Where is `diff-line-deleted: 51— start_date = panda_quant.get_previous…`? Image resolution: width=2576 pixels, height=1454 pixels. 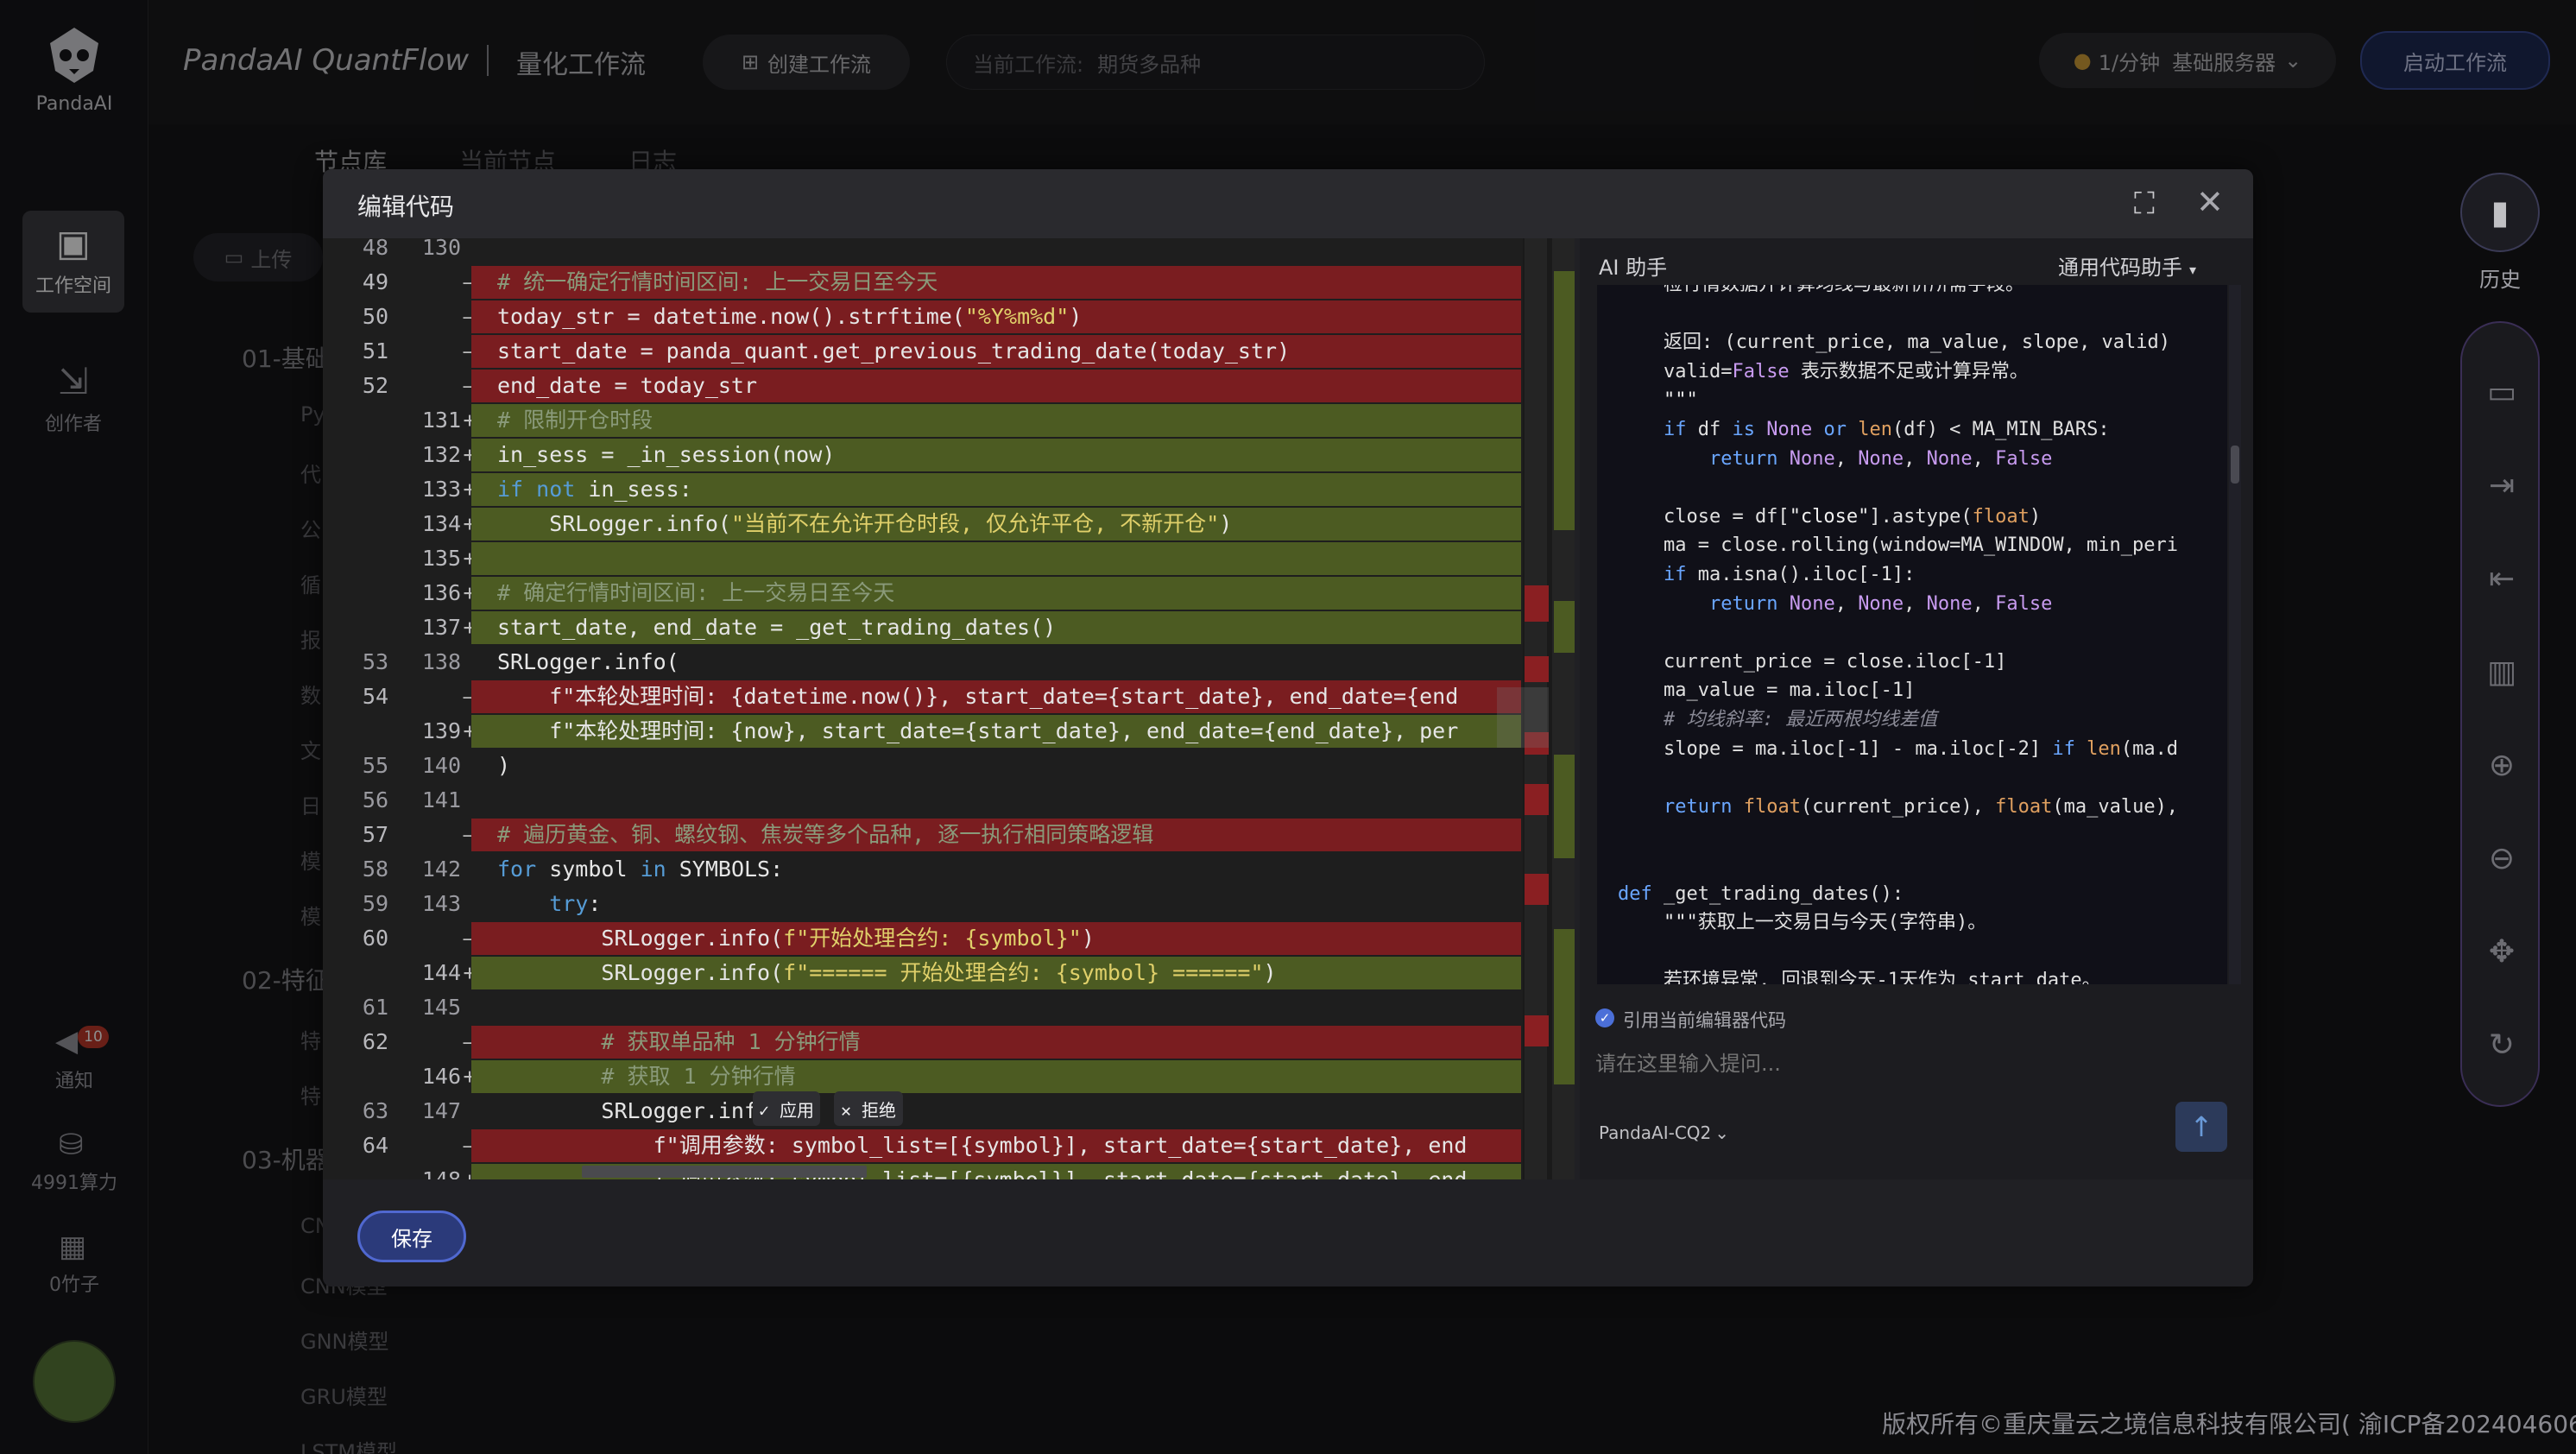
diff-line-deleted: 51— start_date = panda_quant.get_previous… is located at coordinates (922, 351).